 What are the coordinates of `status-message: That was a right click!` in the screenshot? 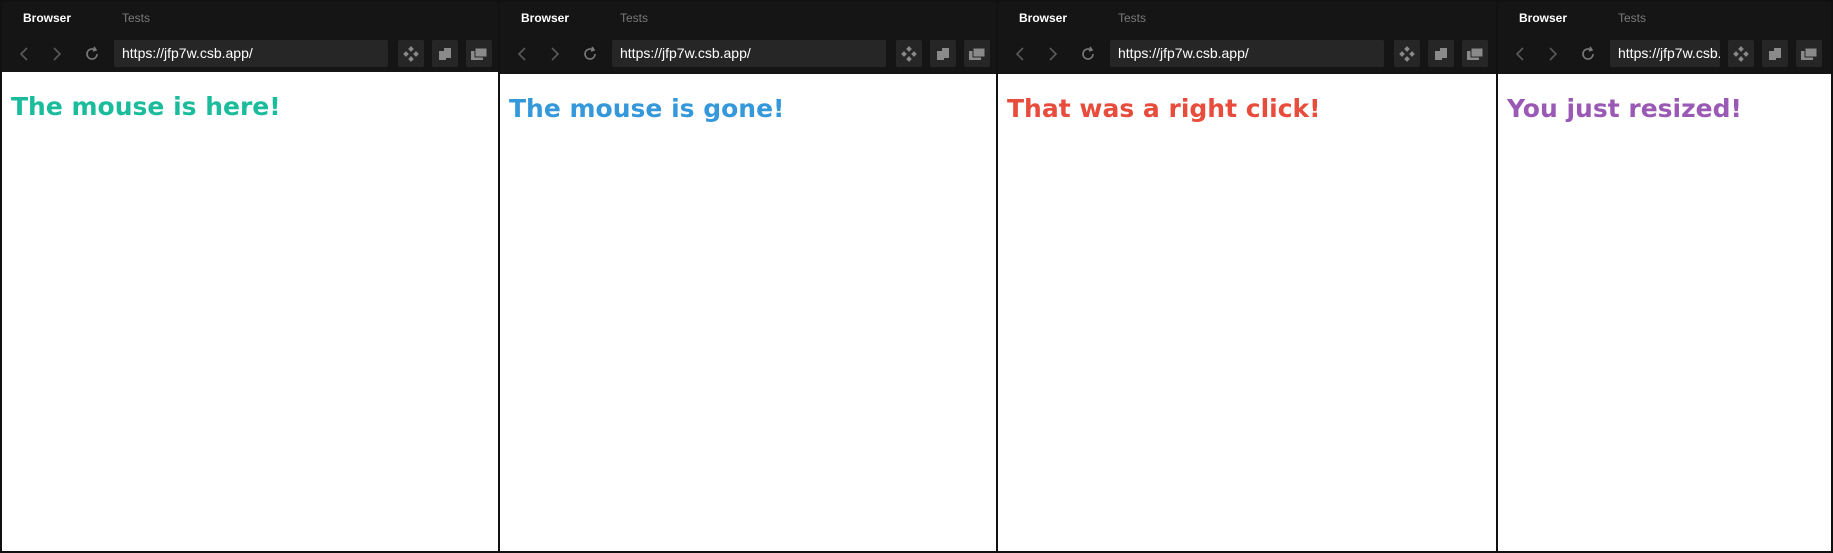 It's located at (1164, 108).